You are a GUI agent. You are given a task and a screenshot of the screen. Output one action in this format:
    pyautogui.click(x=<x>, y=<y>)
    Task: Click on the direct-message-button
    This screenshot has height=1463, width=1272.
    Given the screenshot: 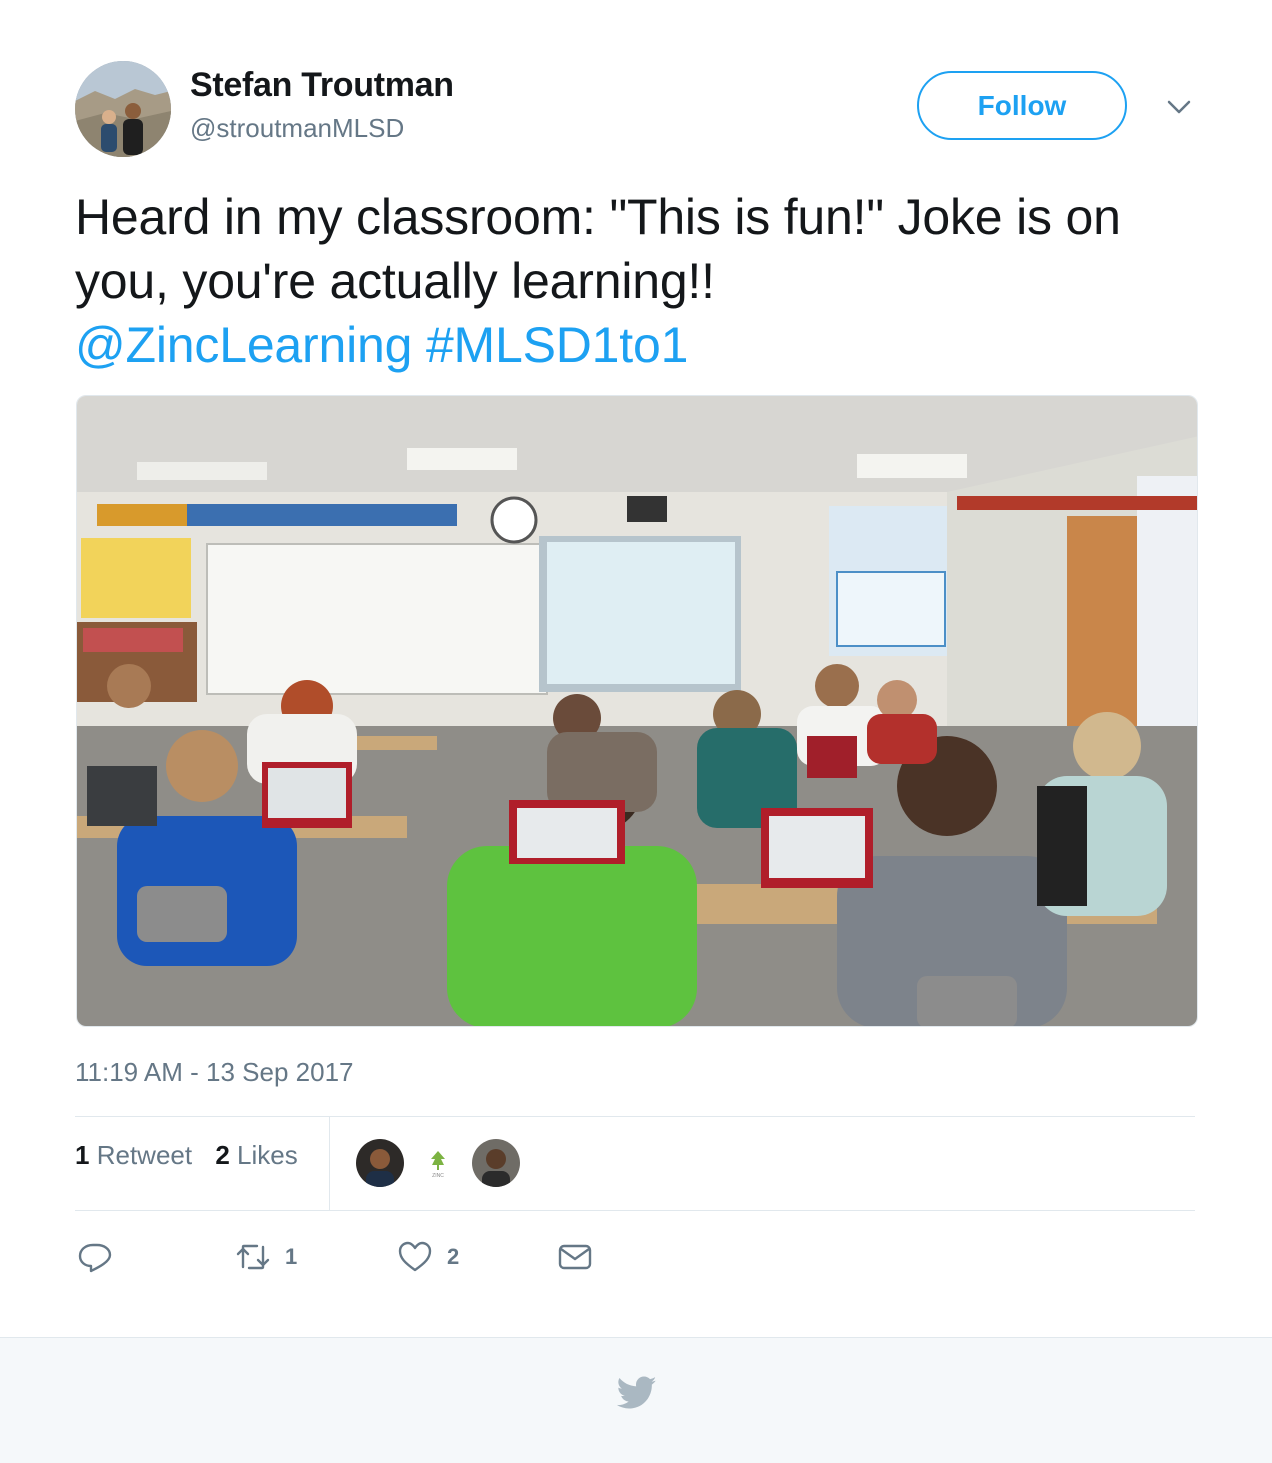 What is the action you would take?
    pyautogui.click(x=575, y=1257)
    